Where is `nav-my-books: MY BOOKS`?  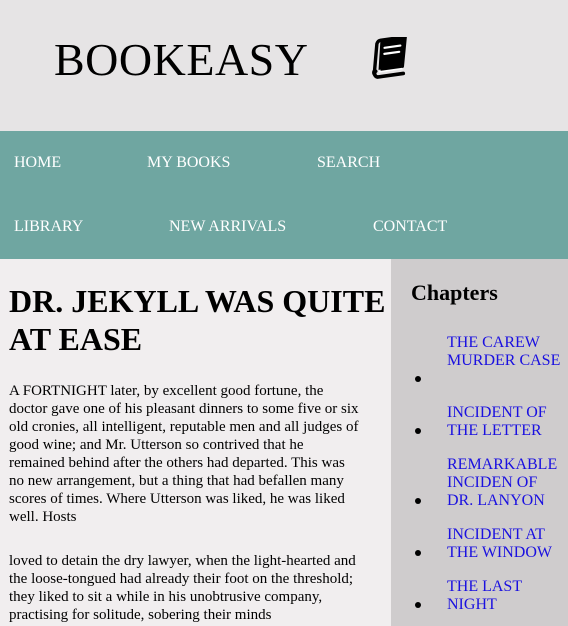
nav-my-books: MY BOOKS is located at coordinates (188, 163).